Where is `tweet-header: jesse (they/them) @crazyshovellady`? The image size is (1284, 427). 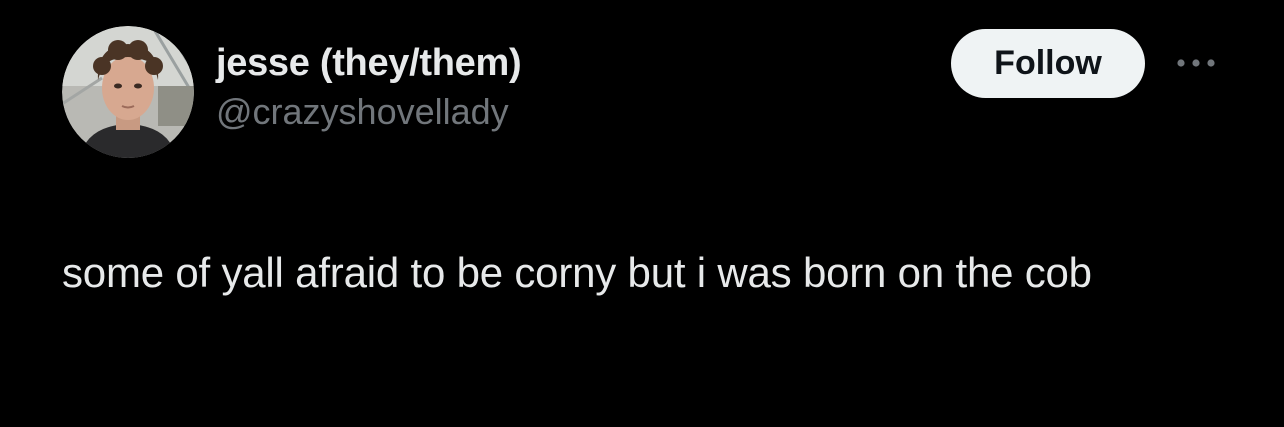 tweet-header: jesse (they/them) @crazyshovellady is located at coordinates (292, 92).